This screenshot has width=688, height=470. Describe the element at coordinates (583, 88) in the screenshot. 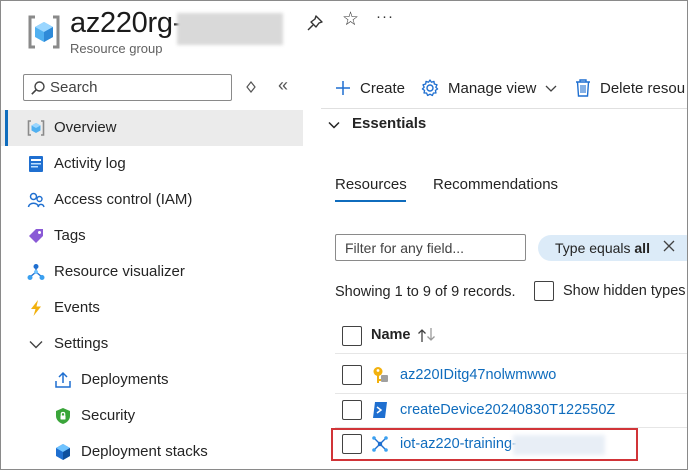

I see `trash-icon` at that location.